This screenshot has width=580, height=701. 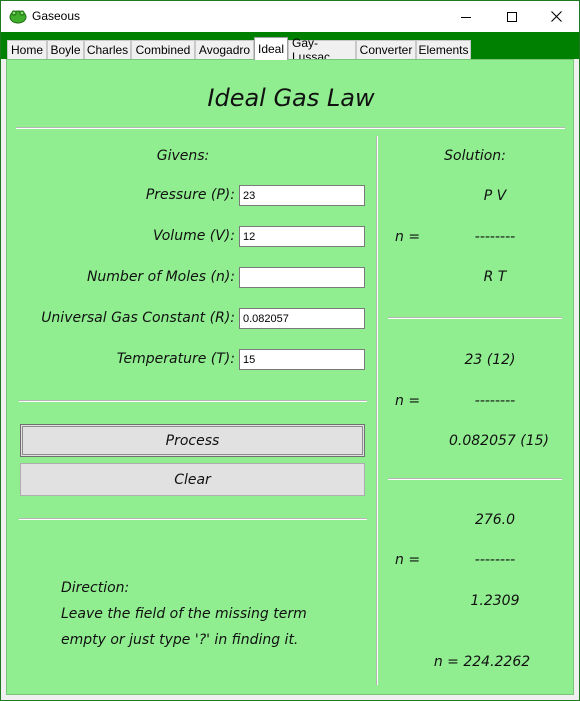 What do you see at coordinates (163, 49) in the screenshot?
I see `tab-combined: Combined` at bounding box center [163, 49].